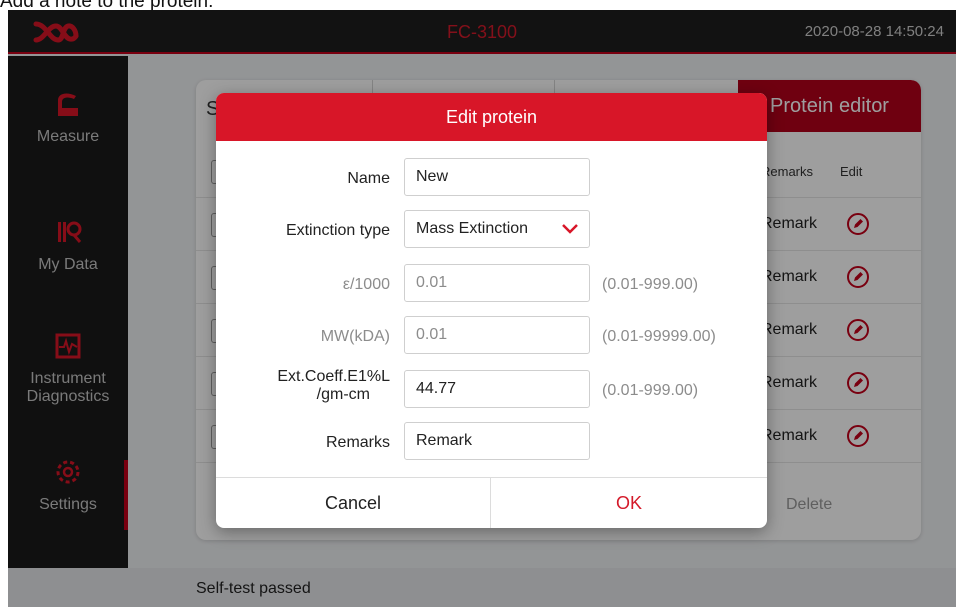 The image size is (964, 607). What do you see at coordinates (355, 336) in the screenshot?
I see `mw-label: MW(kDA)` at bounding box center [355, 336].